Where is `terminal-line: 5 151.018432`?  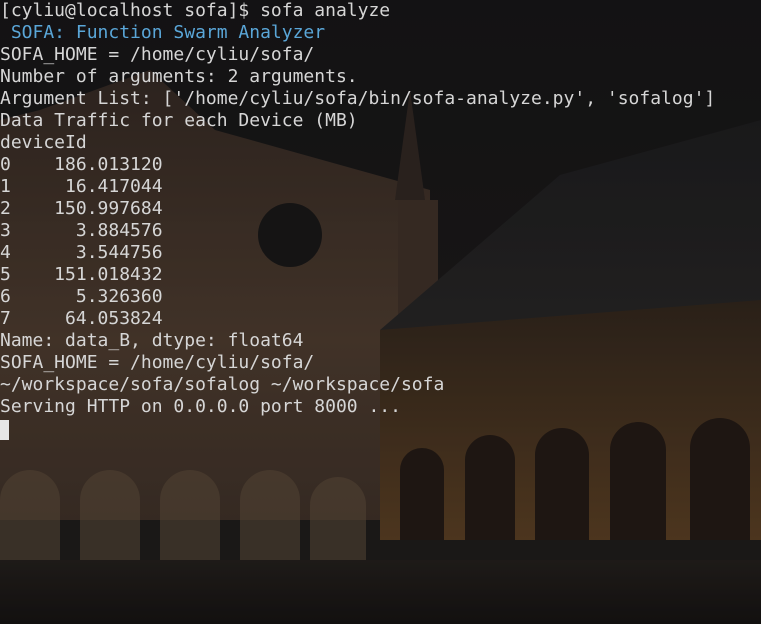
terminal-line: 5 151.018432 is located at coordinates (81, 274).